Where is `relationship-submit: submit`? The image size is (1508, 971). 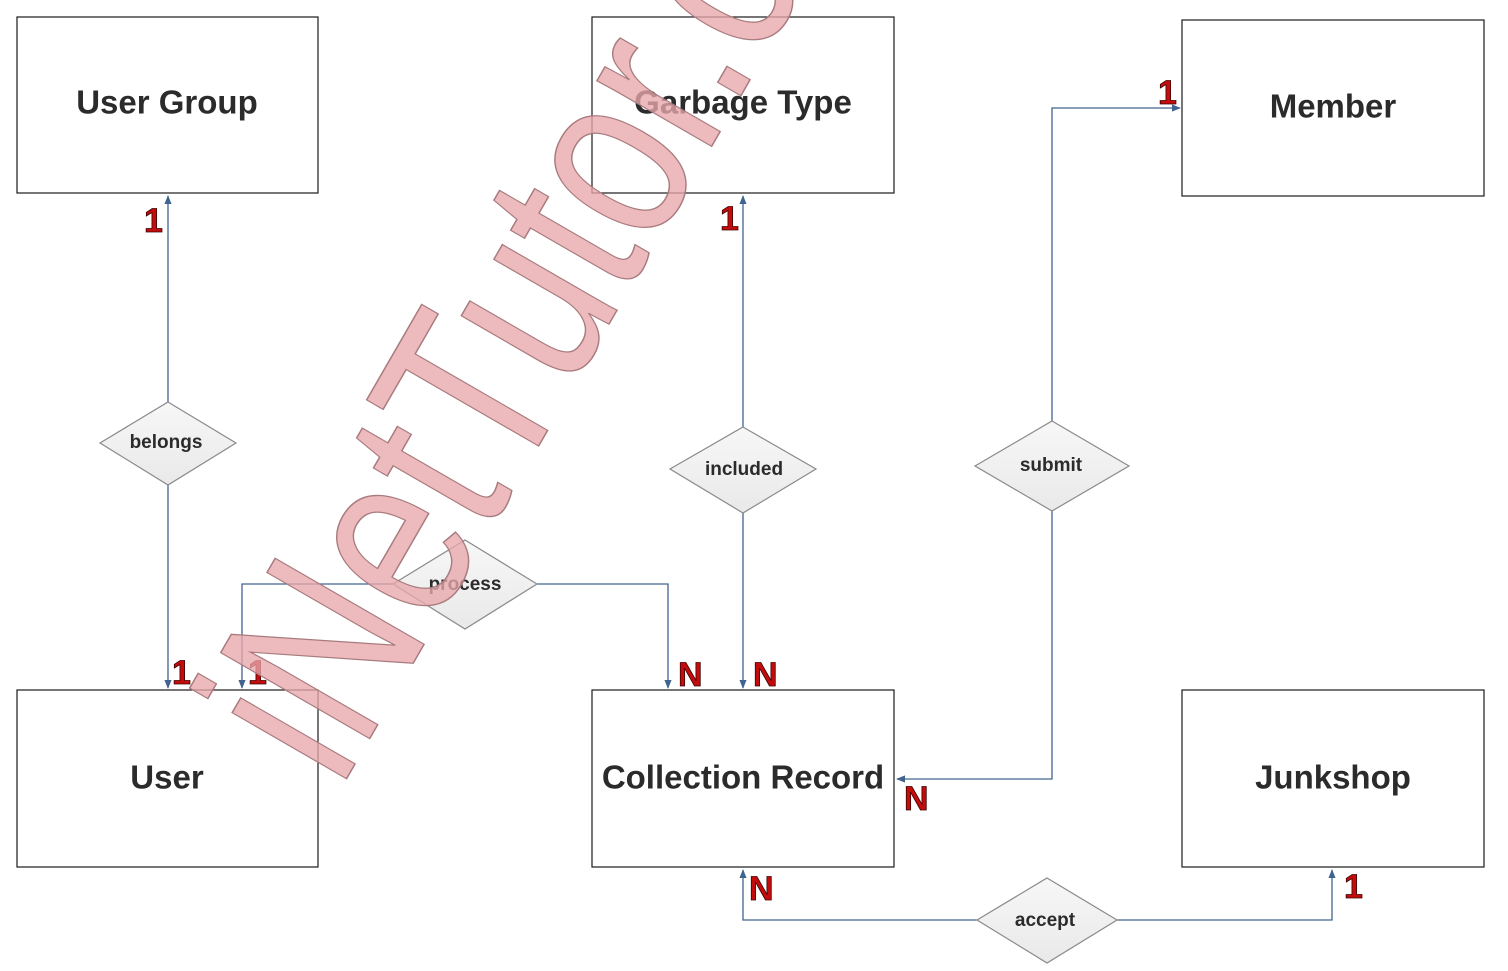
relationship-submit: submit is located at coordinates (1052, 466).